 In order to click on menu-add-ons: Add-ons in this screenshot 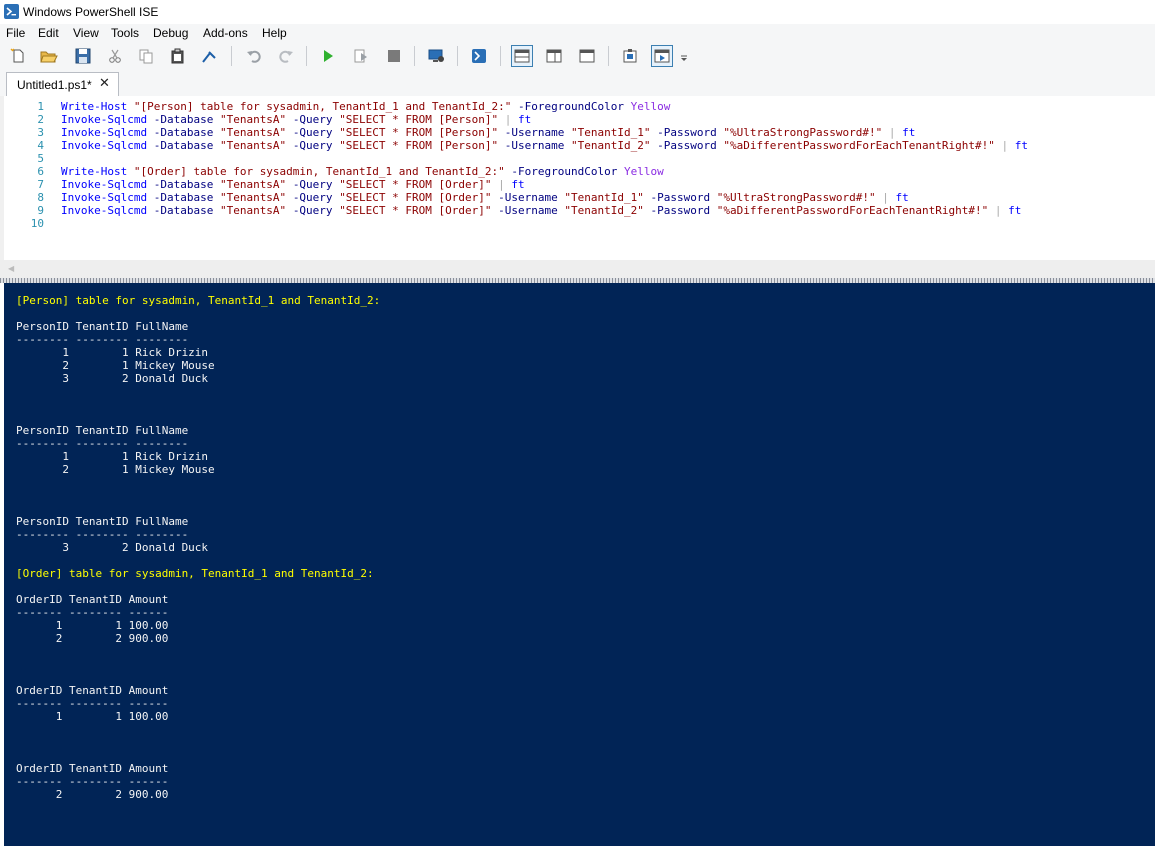, I will do `click(225, 33)`.